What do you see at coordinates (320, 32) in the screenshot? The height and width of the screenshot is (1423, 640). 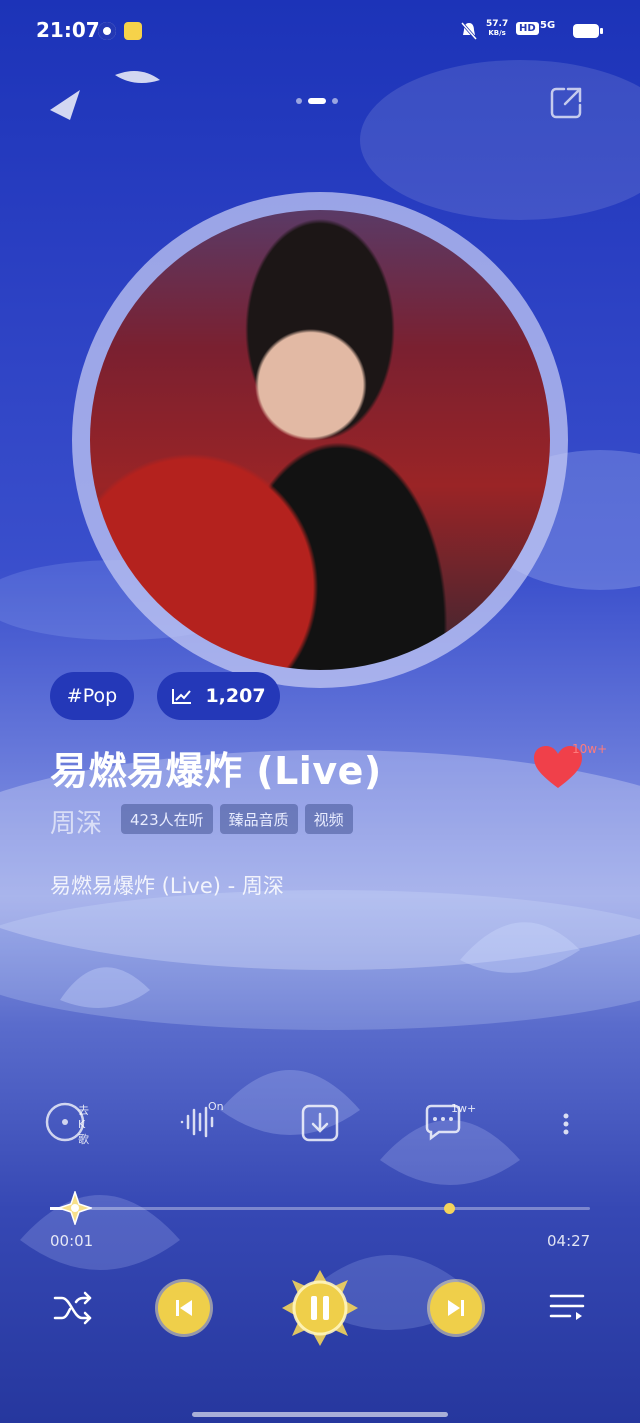 I see `status-bar: 21:07 57.7 KB/s HD 5G` at bounding box center [320, 32].